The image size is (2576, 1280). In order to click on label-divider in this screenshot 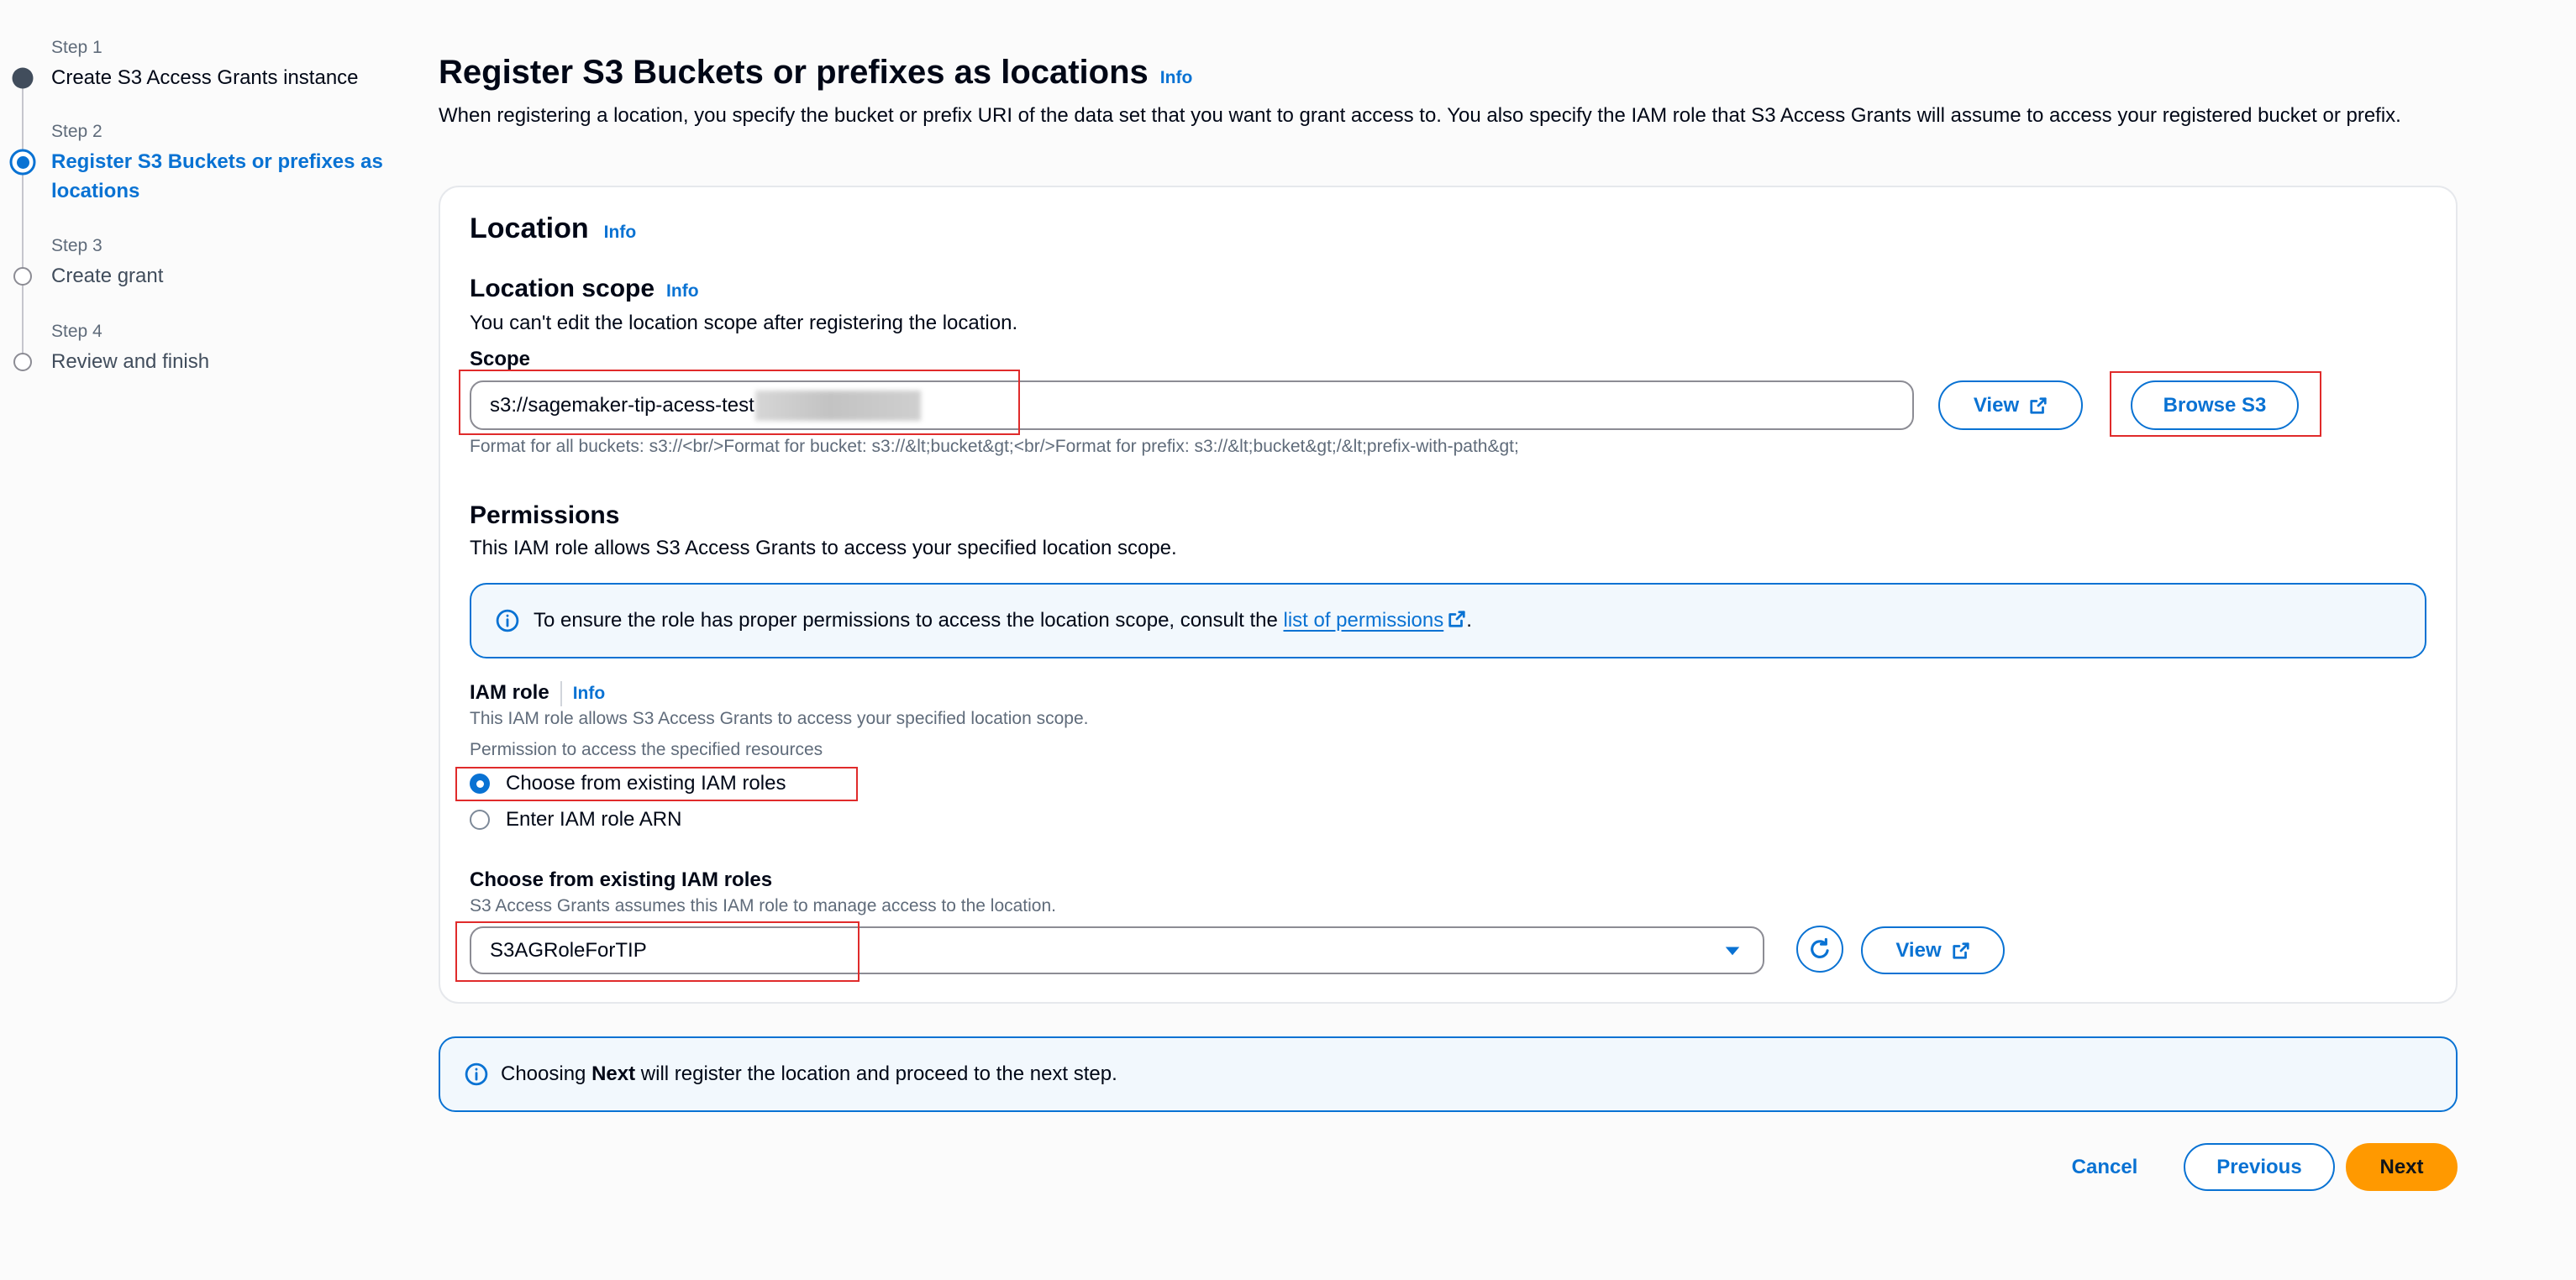, I will do `click(561, 693)`.